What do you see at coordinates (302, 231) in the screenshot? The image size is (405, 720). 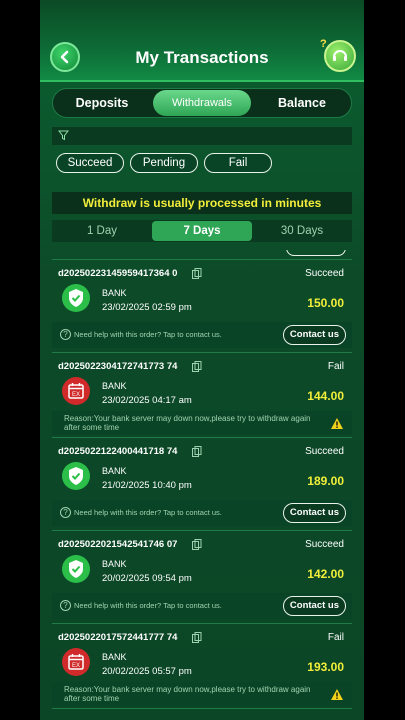 I see `range-30-days: 30 Days` at bounding box center [302, 231].